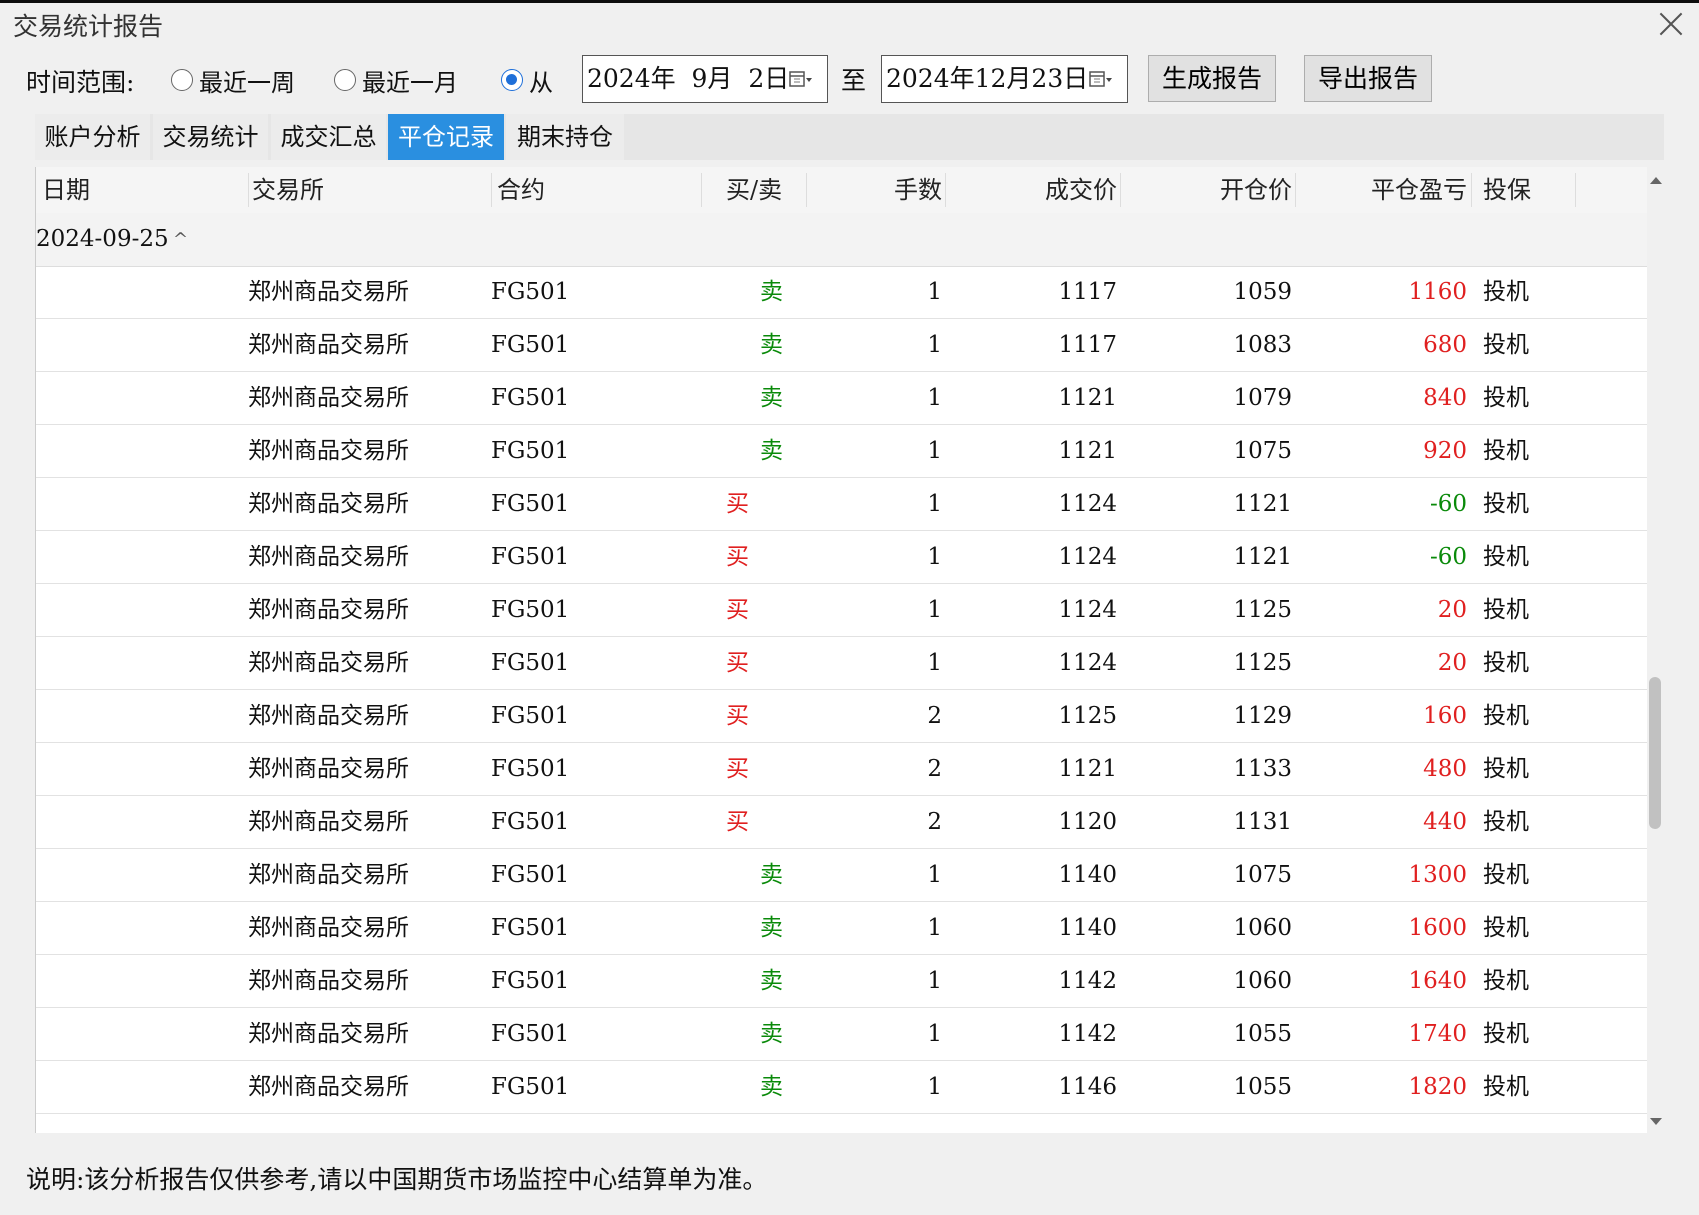 Image resolution: width=1699 pixels, height=1215 pixels. Describe the element at coordinates (1212, 78) in the screenshot. I see `generate-report-button: 生成报告` at that location.